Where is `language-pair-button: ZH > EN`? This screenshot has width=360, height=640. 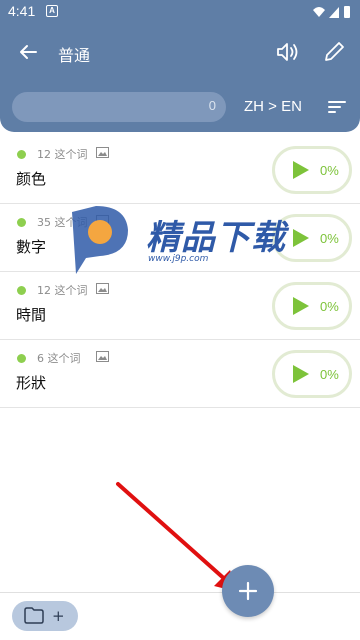
language-pair-button: ZH > EN is located at coordinates (273, 106).